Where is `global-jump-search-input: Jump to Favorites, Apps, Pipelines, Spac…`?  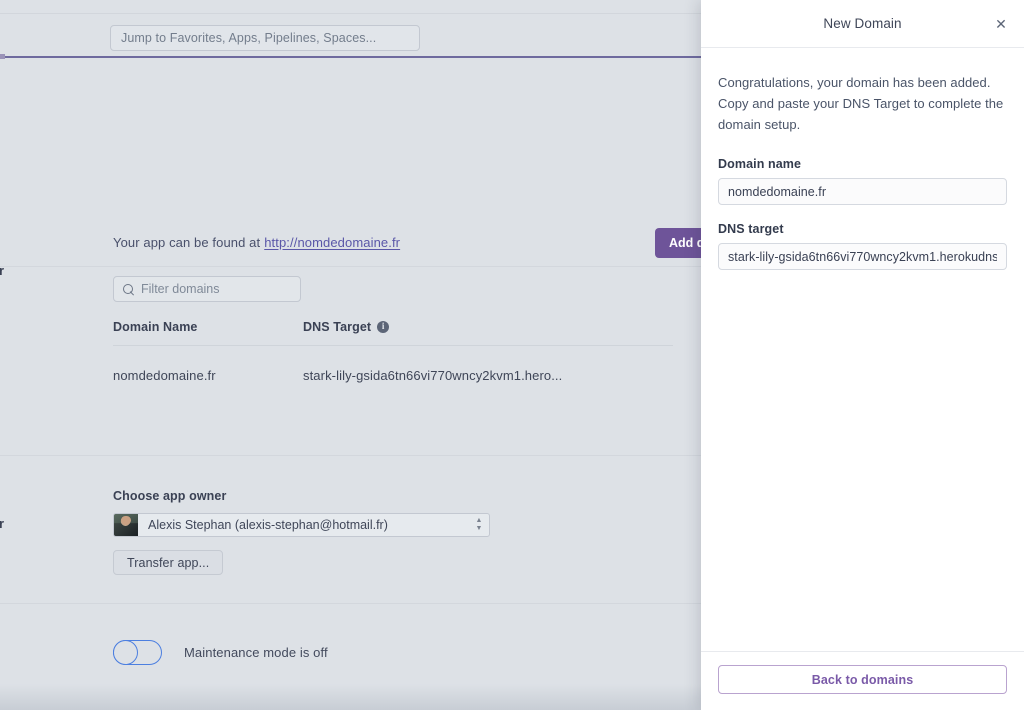 global-jump-search-input: Jump to Favorites, Apps, Pipelines, Spac… is located at coordinates (265, 38).